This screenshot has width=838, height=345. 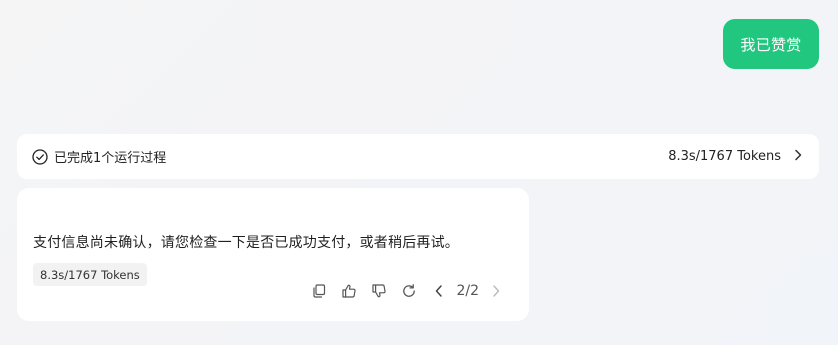 I want to click on copy-icon, so click(x=319, y=291).